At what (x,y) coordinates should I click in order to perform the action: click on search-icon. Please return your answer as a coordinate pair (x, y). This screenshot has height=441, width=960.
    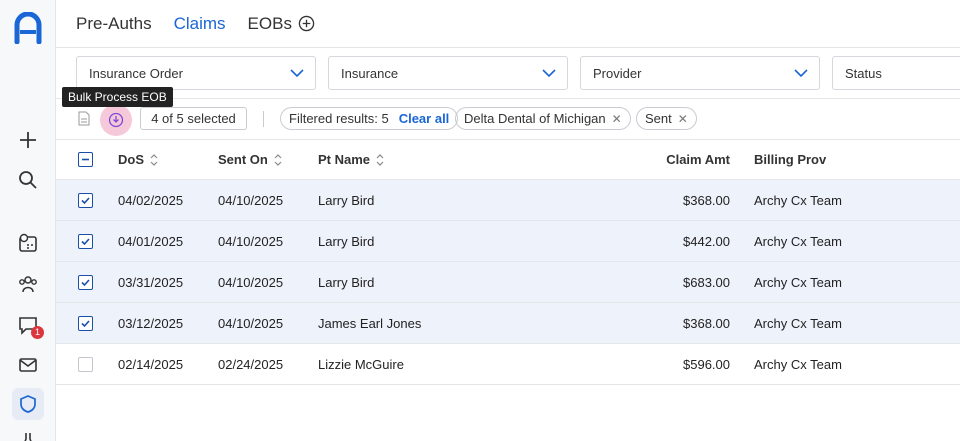
    Looking at the image, I should click on (28, 180).